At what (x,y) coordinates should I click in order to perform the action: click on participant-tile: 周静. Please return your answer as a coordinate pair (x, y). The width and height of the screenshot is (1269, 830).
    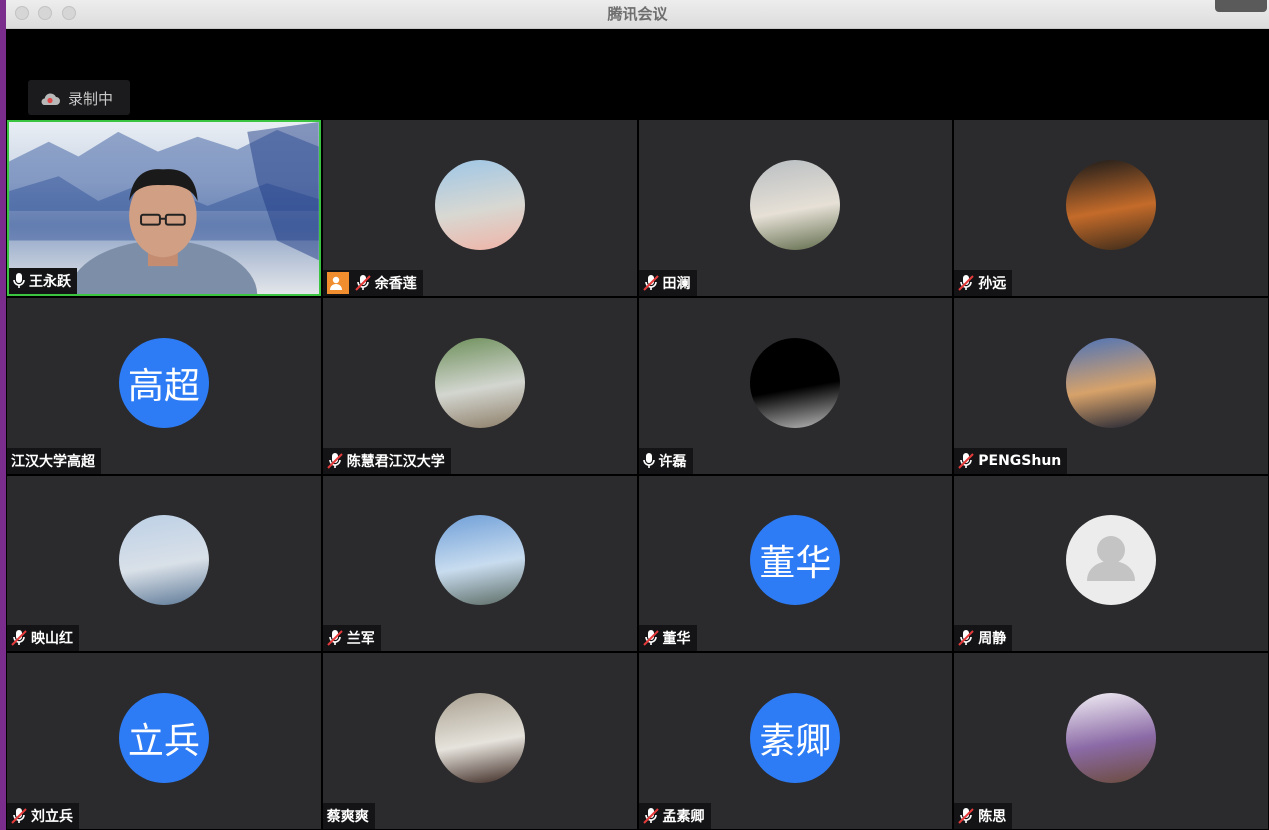
    Looking at the image, I should click on (1111, 563).